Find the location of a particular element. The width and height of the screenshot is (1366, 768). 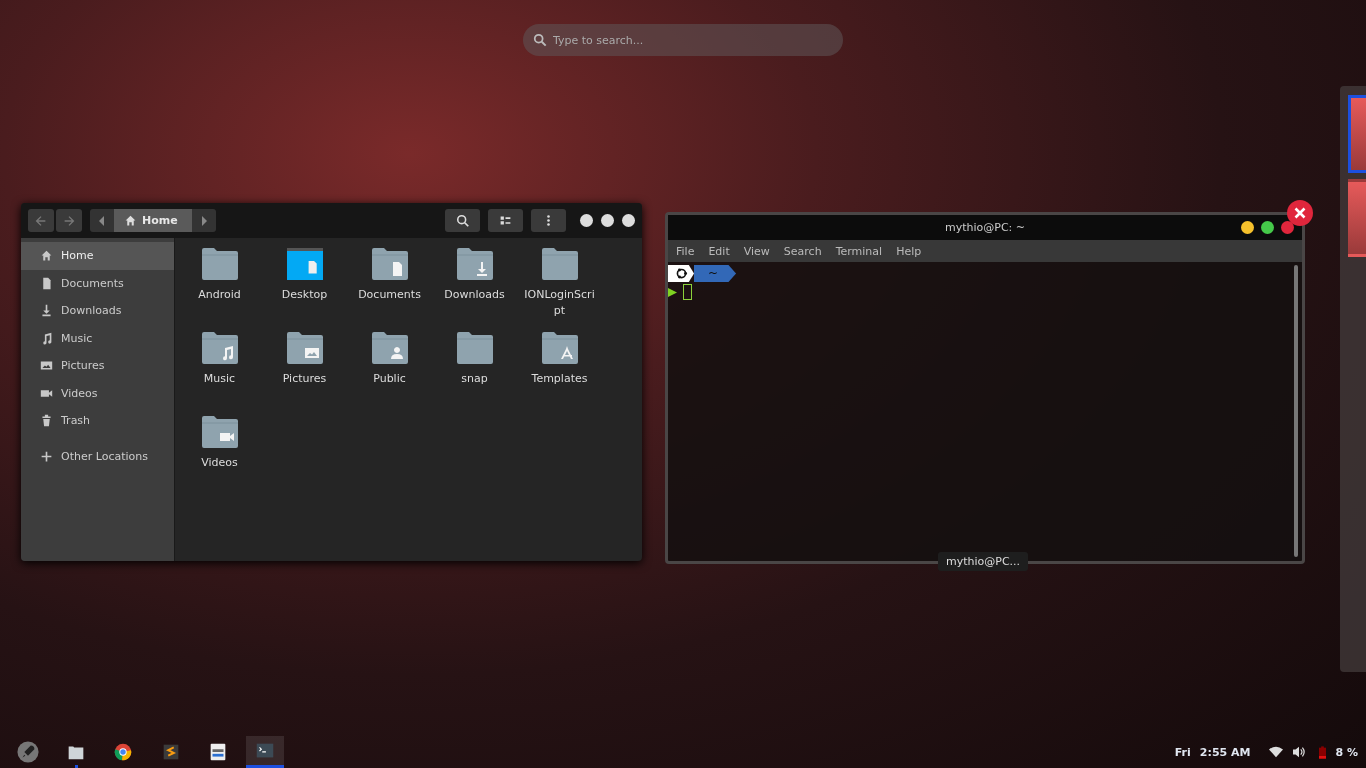

clock-label: 2:55 AM is located at coordinates (1225, 752).